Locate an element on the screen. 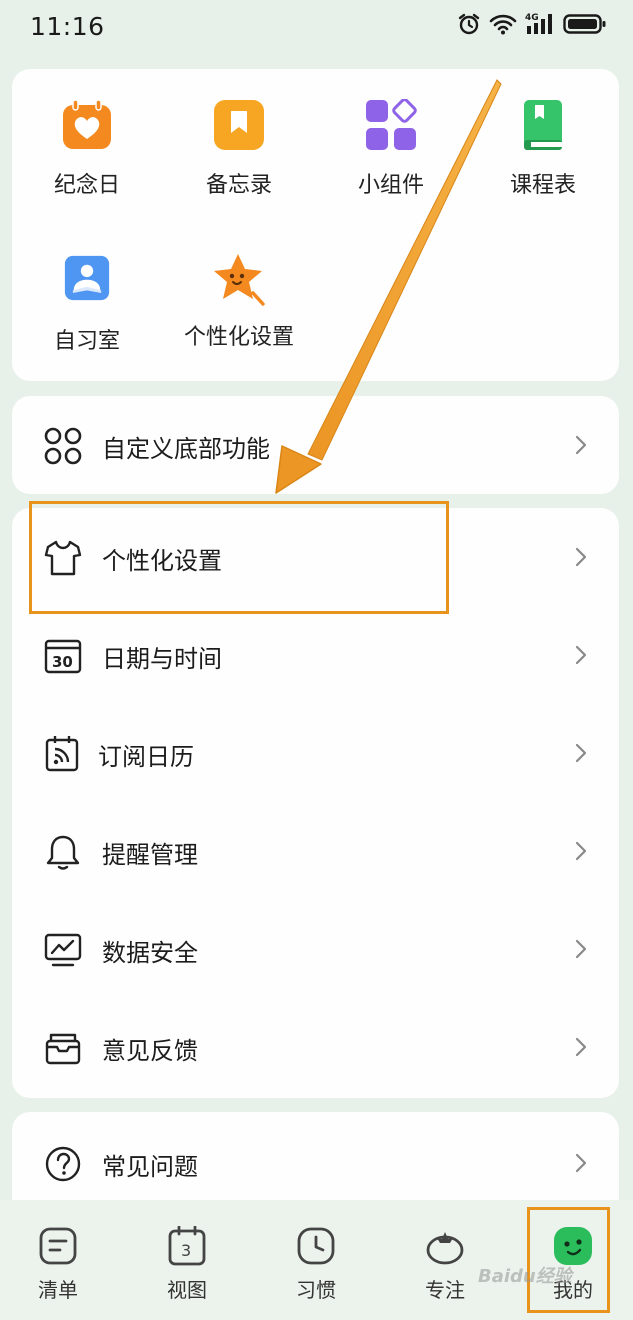  signal-4g-icon: 4G is located at coordinates (538, 23).